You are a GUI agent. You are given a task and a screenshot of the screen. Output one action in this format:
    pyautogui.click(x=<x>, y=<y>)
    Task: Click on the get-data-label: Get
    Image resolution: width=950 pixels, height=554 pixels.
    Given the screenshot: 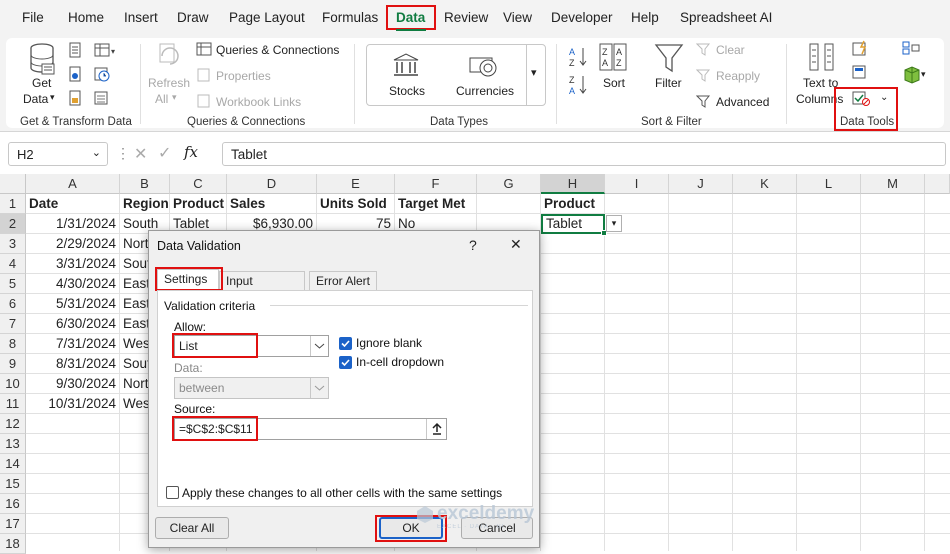 What is the action you would take?
    pyautogui.click(x=41, y=83)
    